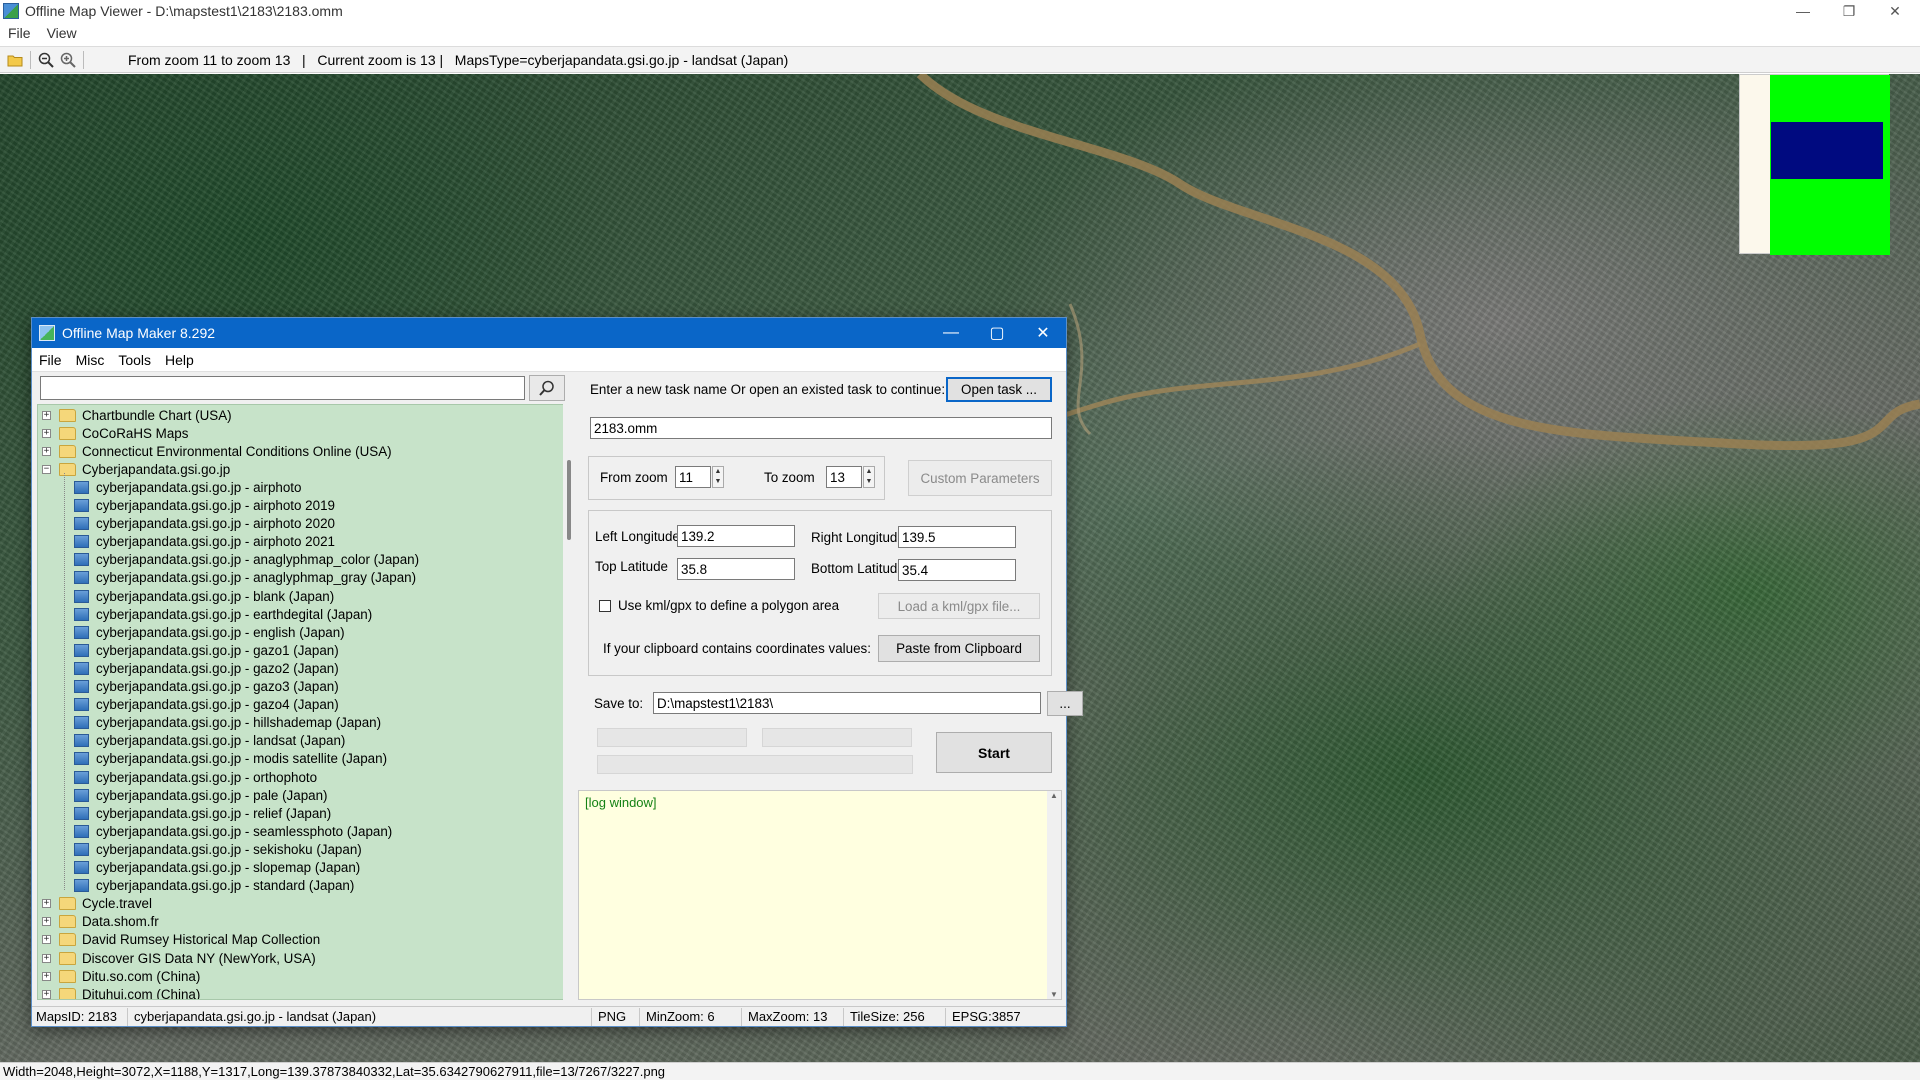  I want to click on tree-folder-node: − Cyberjapandata.gsi.go.jp, so click(136, 469).